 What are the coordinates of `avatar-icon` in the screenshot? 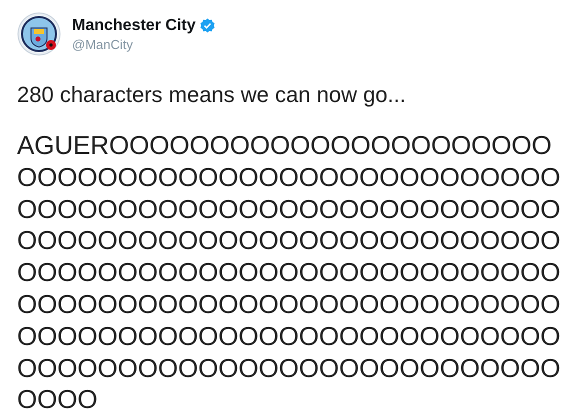 It's located at (39, 34).